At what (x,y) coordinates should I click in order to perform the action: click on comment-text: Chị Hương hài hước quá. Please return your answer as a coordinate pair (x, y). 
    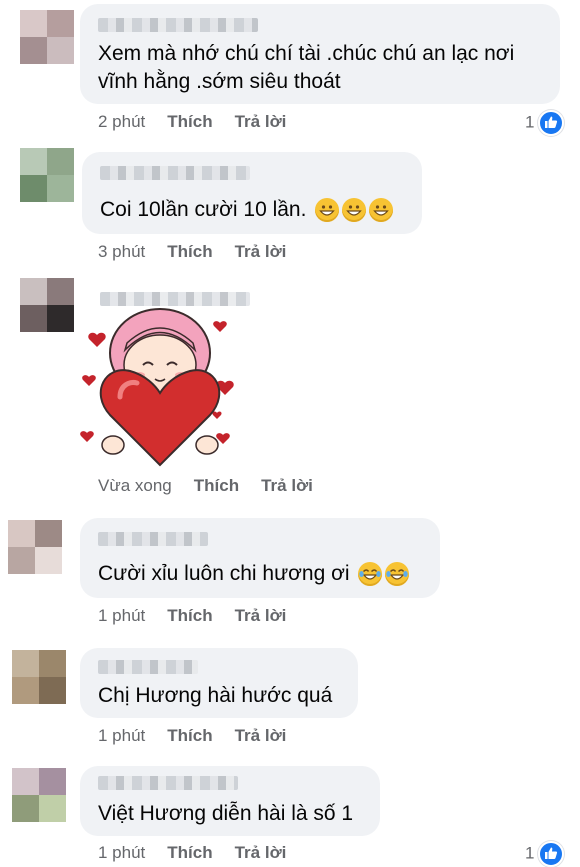
    Looking at the image, I should click on (215, 695).